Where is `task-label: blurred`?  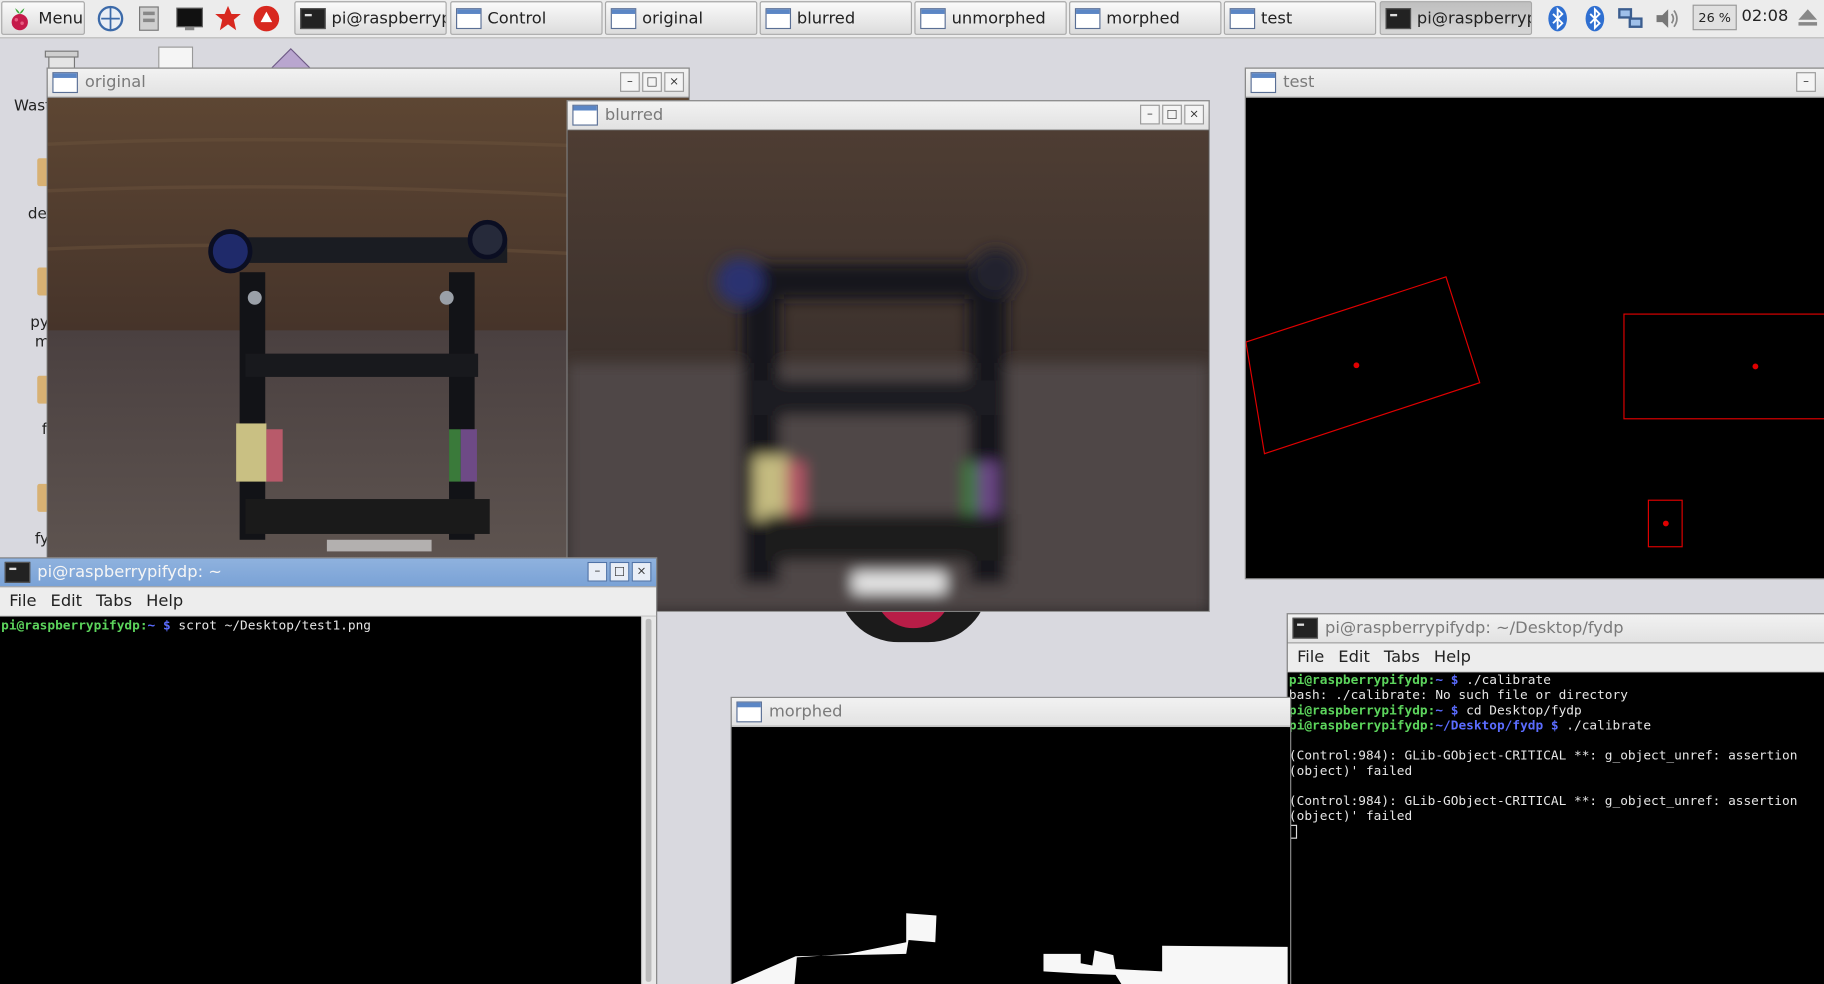
task-label: blurred is located at coordinates (826, 18).